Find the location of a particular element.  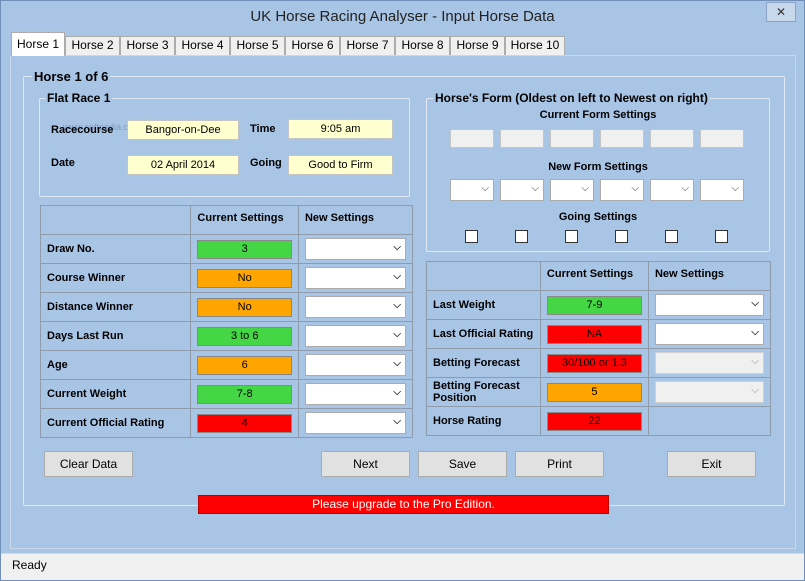

time-value: 9:05 am is located at coordinates (340, 129).